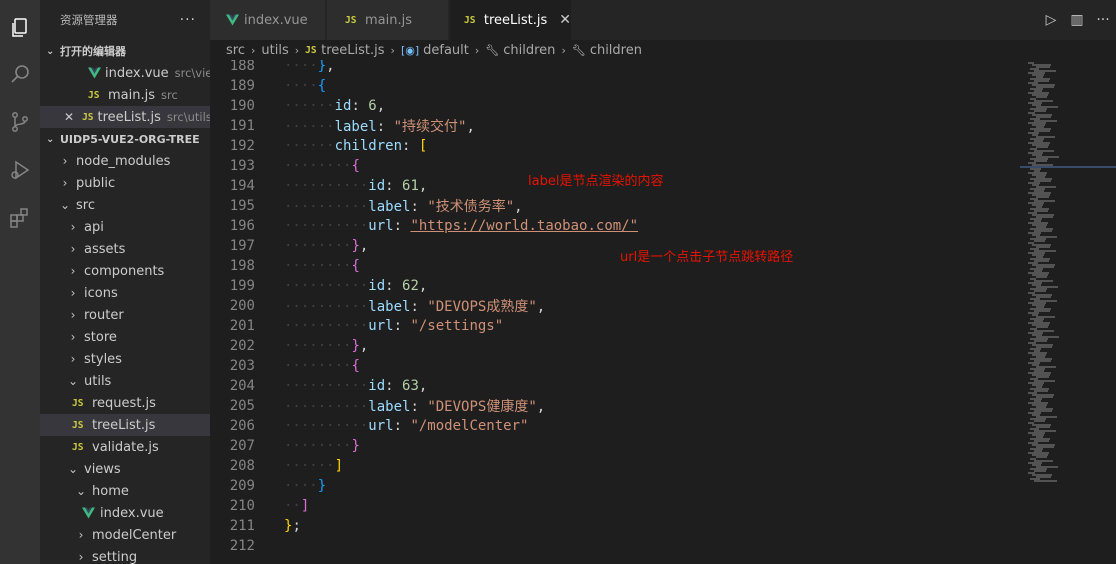 The height and width of the screenshot is (564, 1116). Describe the element at coordinates (20, 28) in the screenshot. I see `explorer-icon` at that location.